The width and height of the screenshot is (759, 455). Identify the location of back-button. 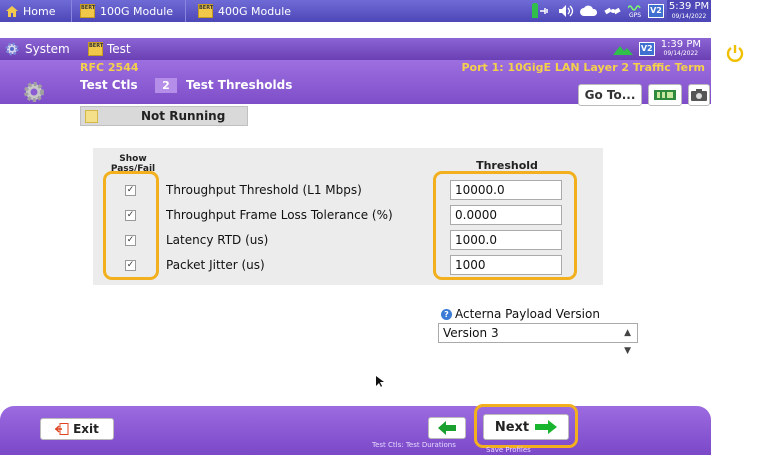
(447, 428).